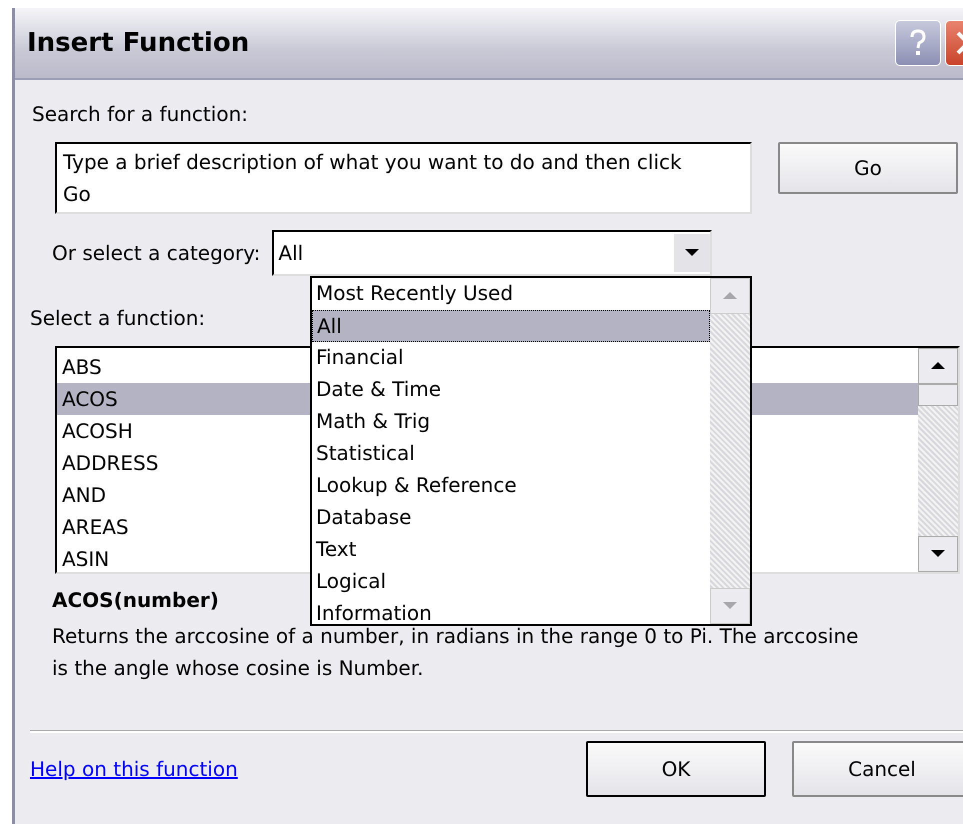 Image resolution: width=963 pixels, height=824 pixels. Describe the element at coordinates (138, 43) in the screenshot. I see `window-title: Insert Function` at that location.